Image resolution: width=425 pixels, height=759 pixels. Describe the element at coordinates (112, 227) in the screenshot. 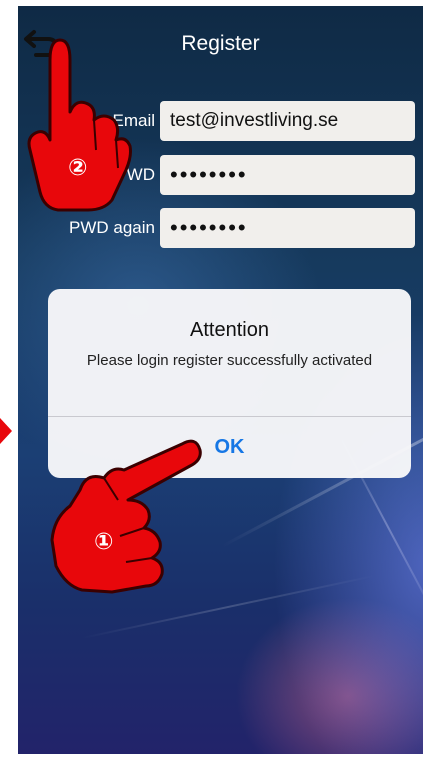

I see `password-again-label: PWD again` at that location.